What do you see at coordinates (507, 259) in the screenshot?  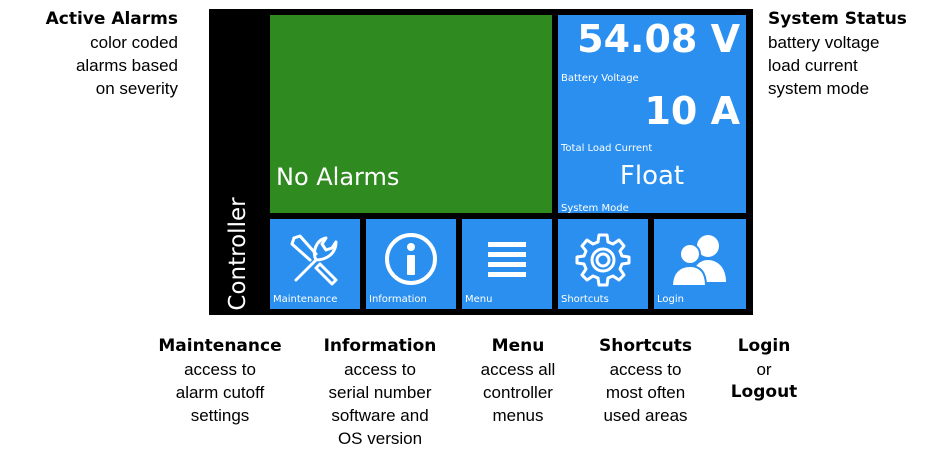 I see `hamburger-menu-icon` at bounding box center [507, 259].